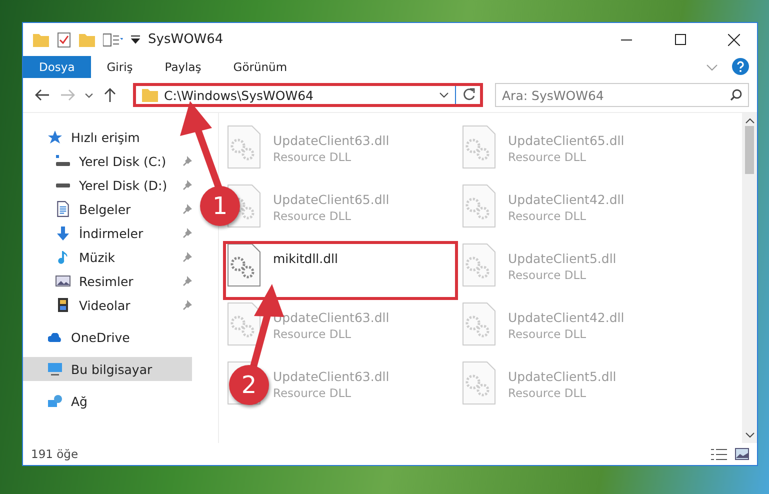 The image size is (769, 494). Describe the element at coordinates (55, 454) in the screenshot. I see `item-count: 191 öğe` at that location.